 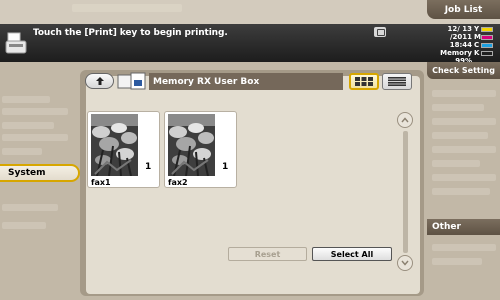 I want to click on faint-background-row, so click(x=127, y=8).